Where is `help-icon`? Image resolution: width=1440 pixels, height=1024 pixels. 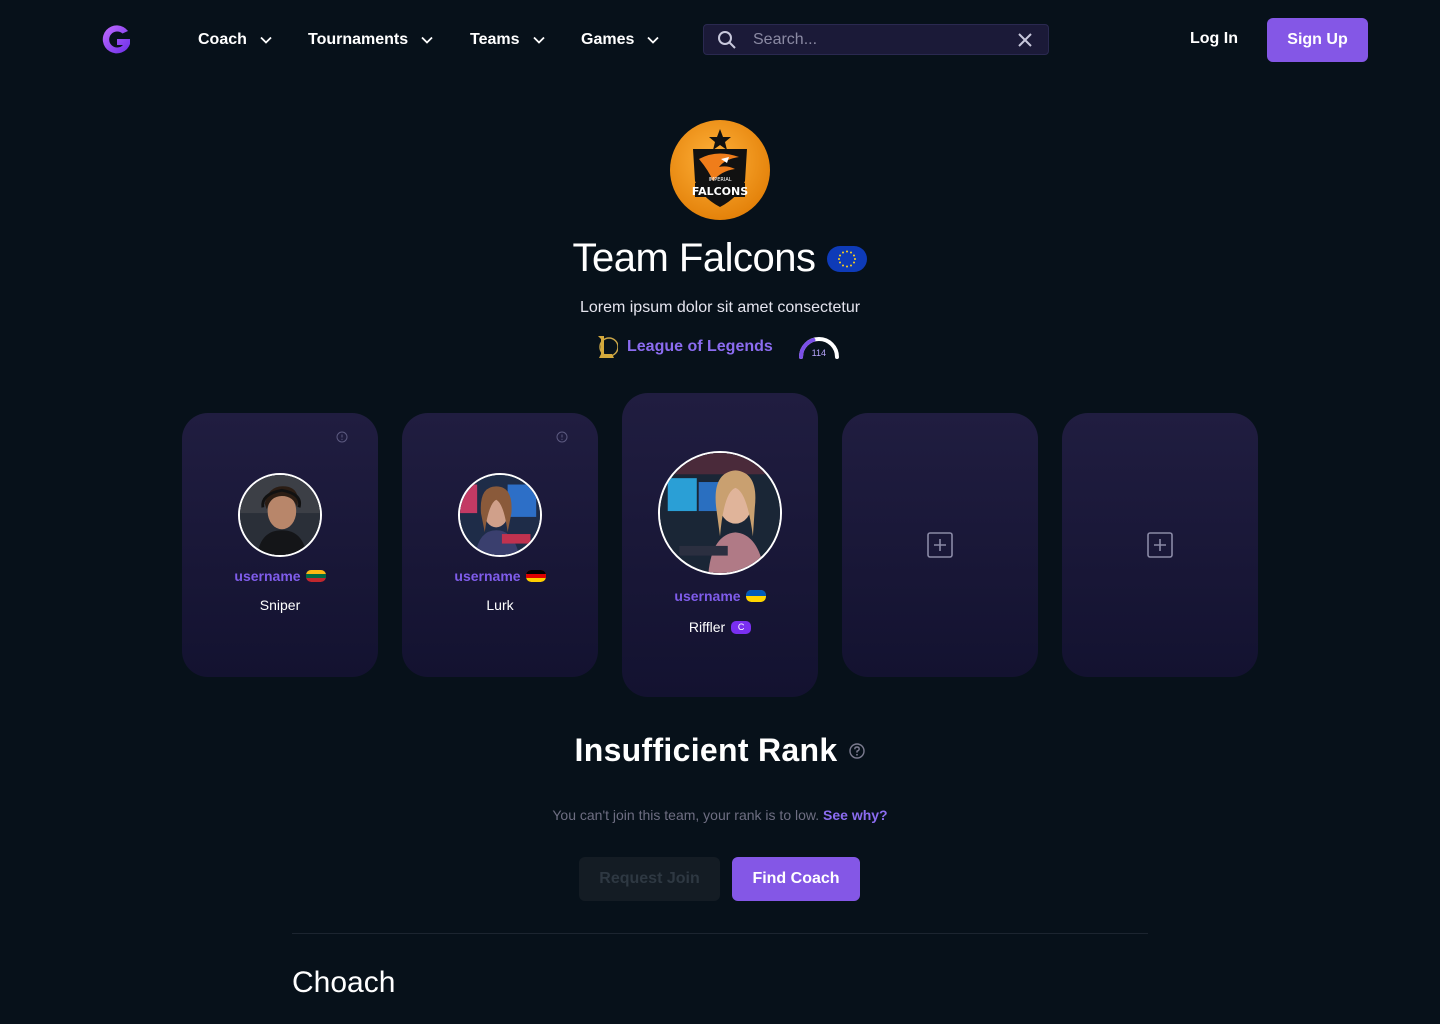 help-icon is located at coordinates (857, 750).